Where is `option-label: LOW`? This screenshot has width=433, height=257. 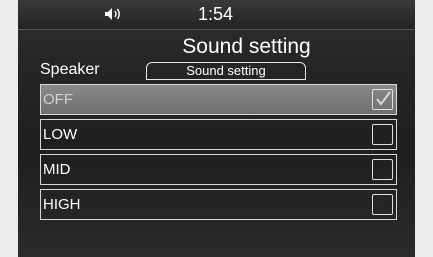
option-label: LOW is located at coordinates (60, 134).